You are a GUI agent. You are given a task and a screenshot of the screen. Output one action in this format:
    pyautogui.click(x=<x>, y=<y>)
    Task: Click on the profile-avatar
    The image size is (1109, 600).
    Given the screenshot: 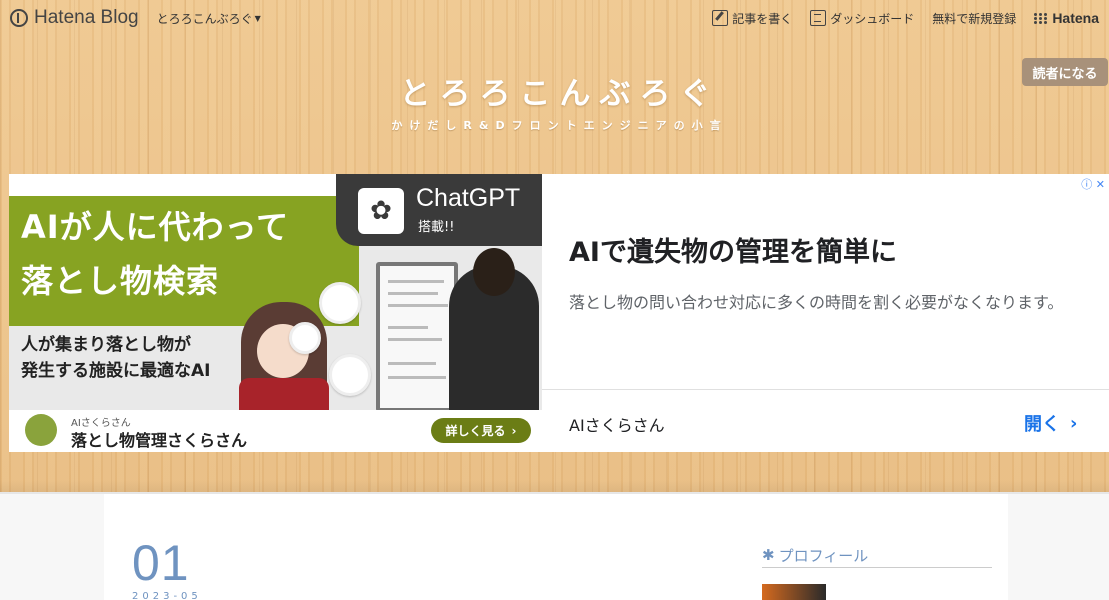 What is the action you would take?
    pyautogui.click(x=794, y=592)
    